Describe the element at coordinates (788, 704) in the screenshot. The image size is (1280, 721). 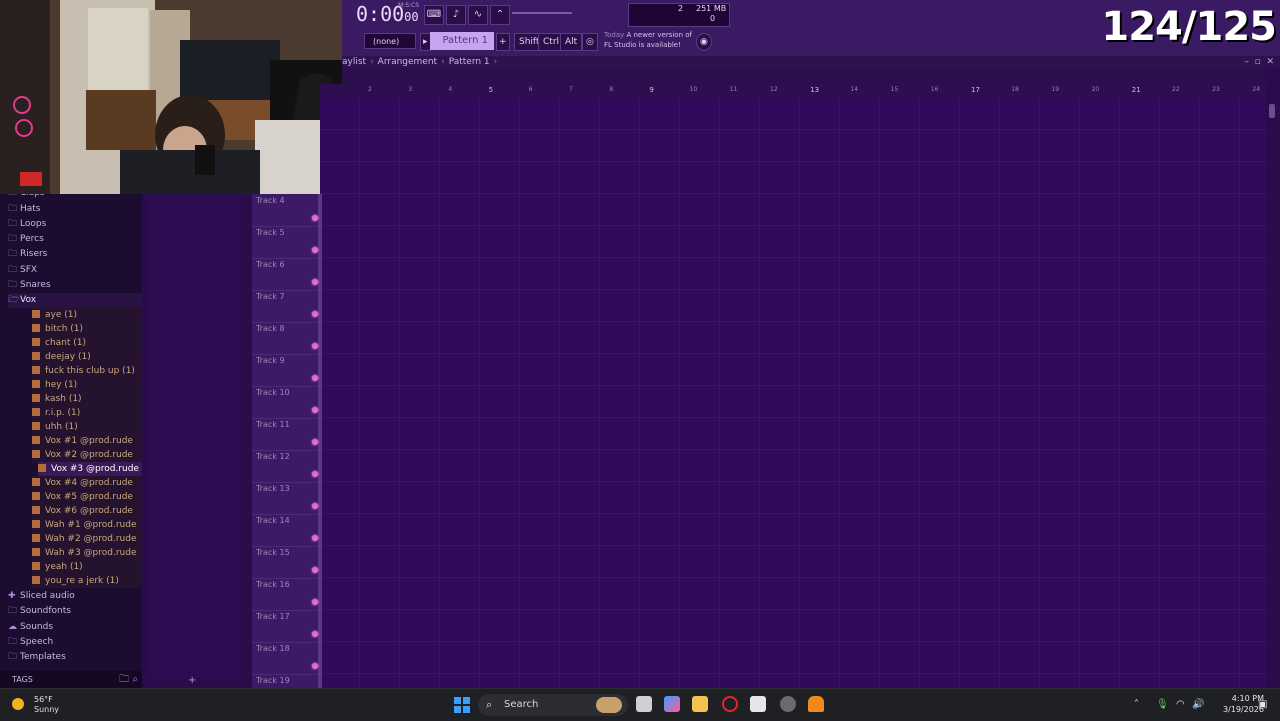
I see `steam-icon` at that location.